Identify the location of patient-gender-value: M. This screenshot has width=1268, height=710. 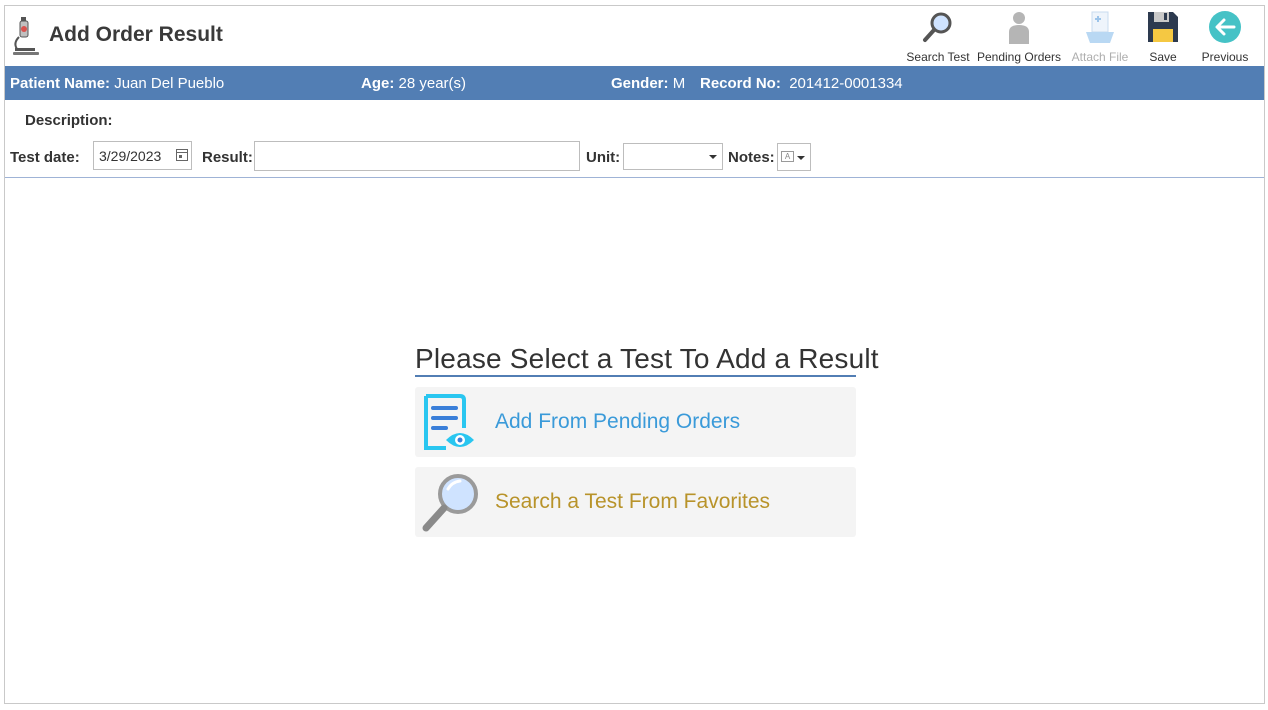
(679, 83).